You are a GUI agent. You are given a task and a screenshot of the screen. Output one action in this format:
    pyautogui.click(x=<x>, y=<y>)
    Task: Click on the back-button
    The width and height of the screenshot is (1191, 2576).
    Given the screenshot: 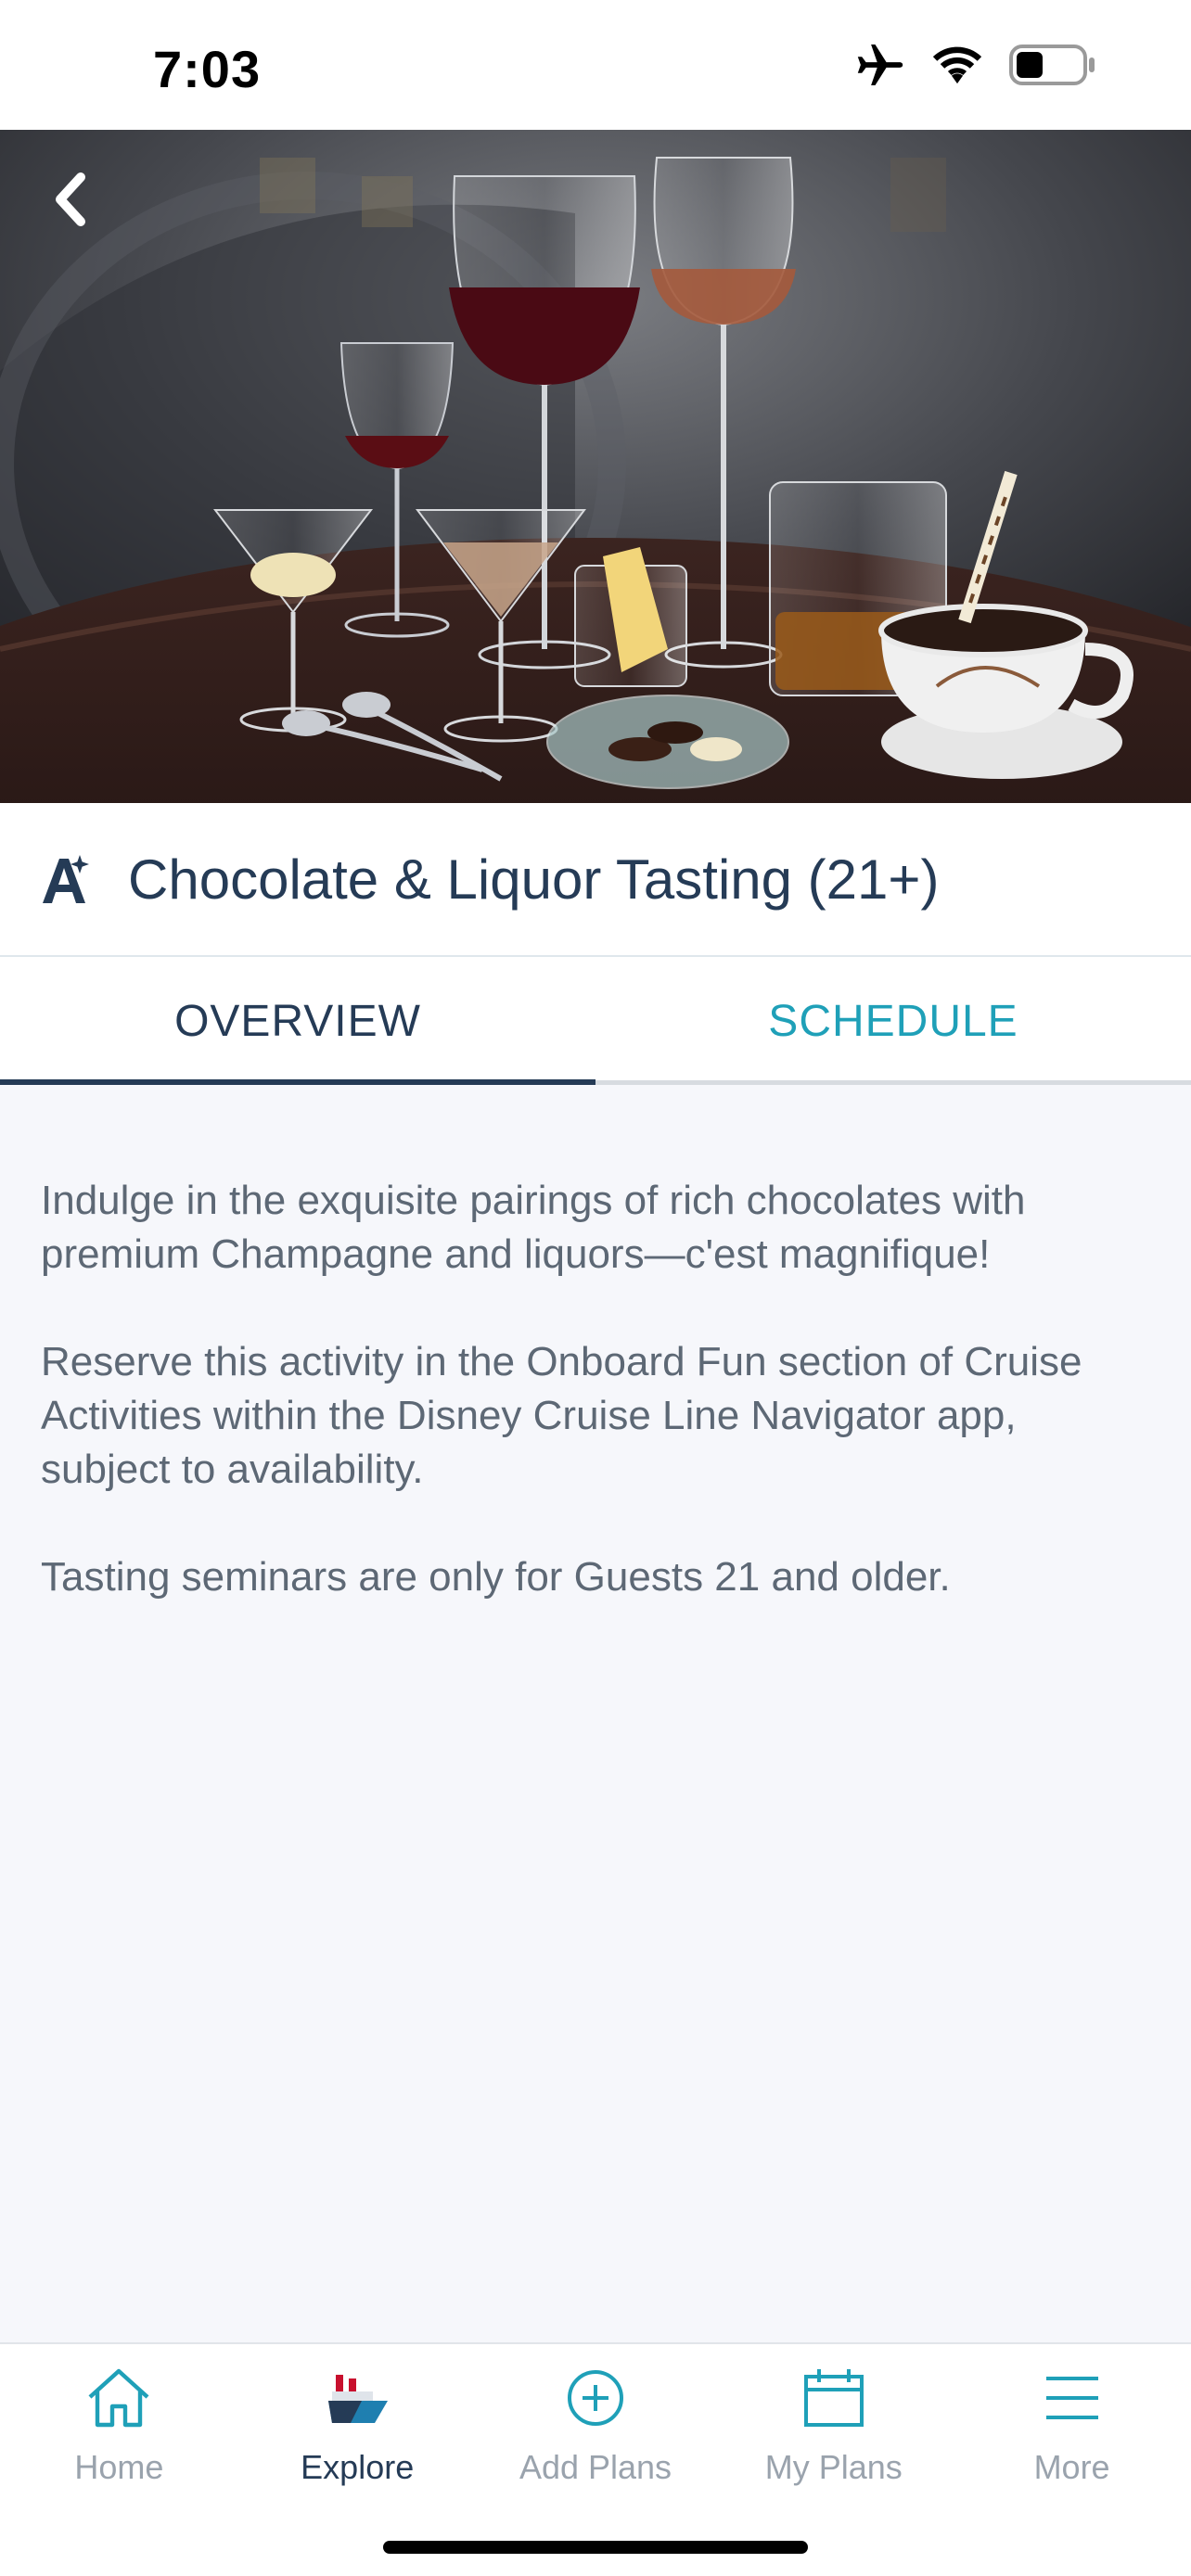 What is the action you would take?
    pyautogui.click(x=69, y=199)
    